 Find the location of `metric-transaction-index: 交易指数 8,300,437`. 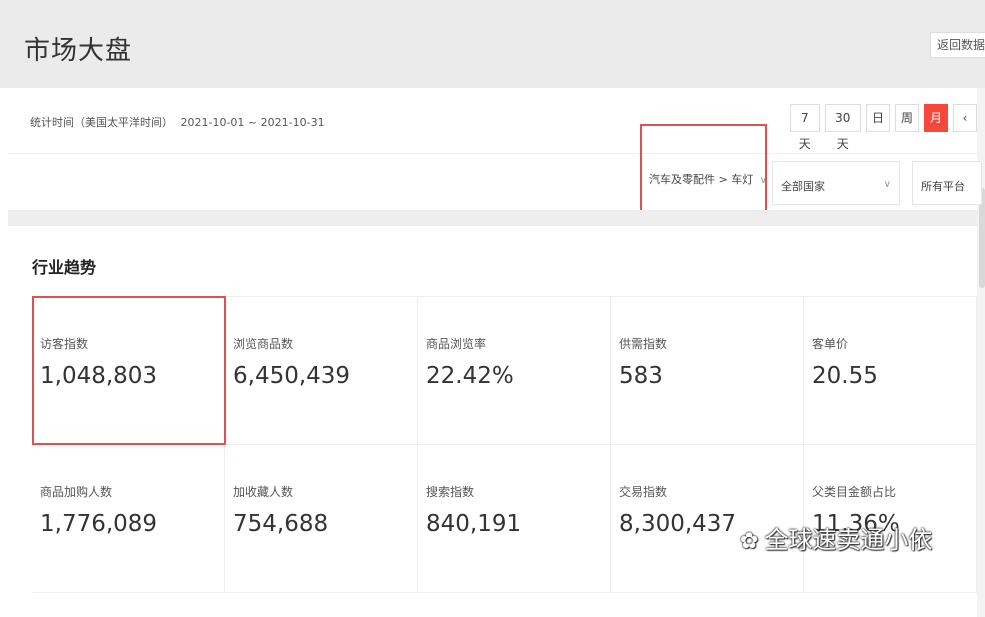

metric-transaction-index: 交易指数 8,300,437 is located at coordinates (707, 519).